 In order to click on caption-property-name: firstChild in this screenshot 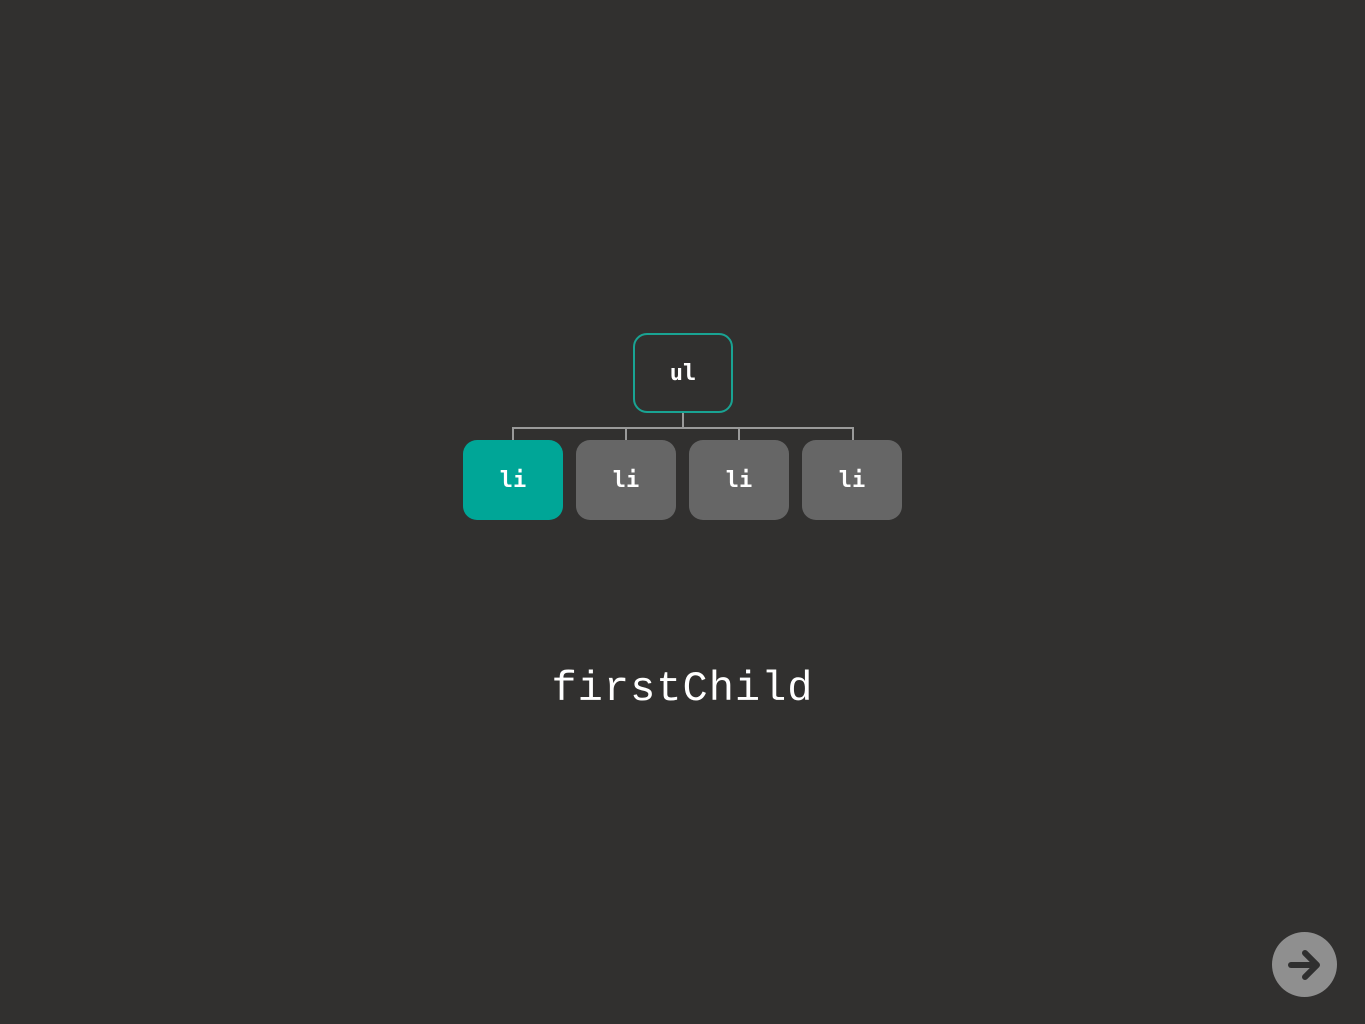, I will do `click(682, 689)`.